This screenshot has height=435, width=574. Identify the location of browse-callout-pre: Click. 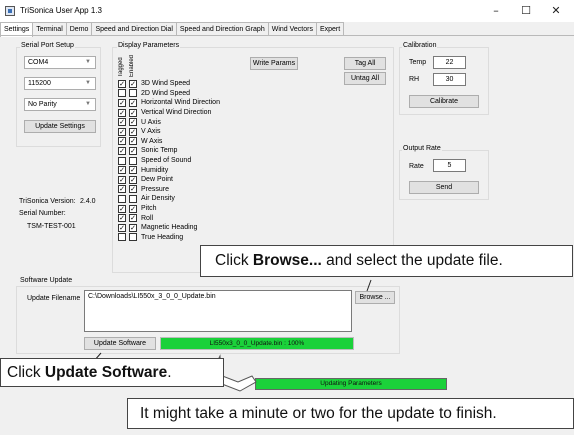
(234, 260).